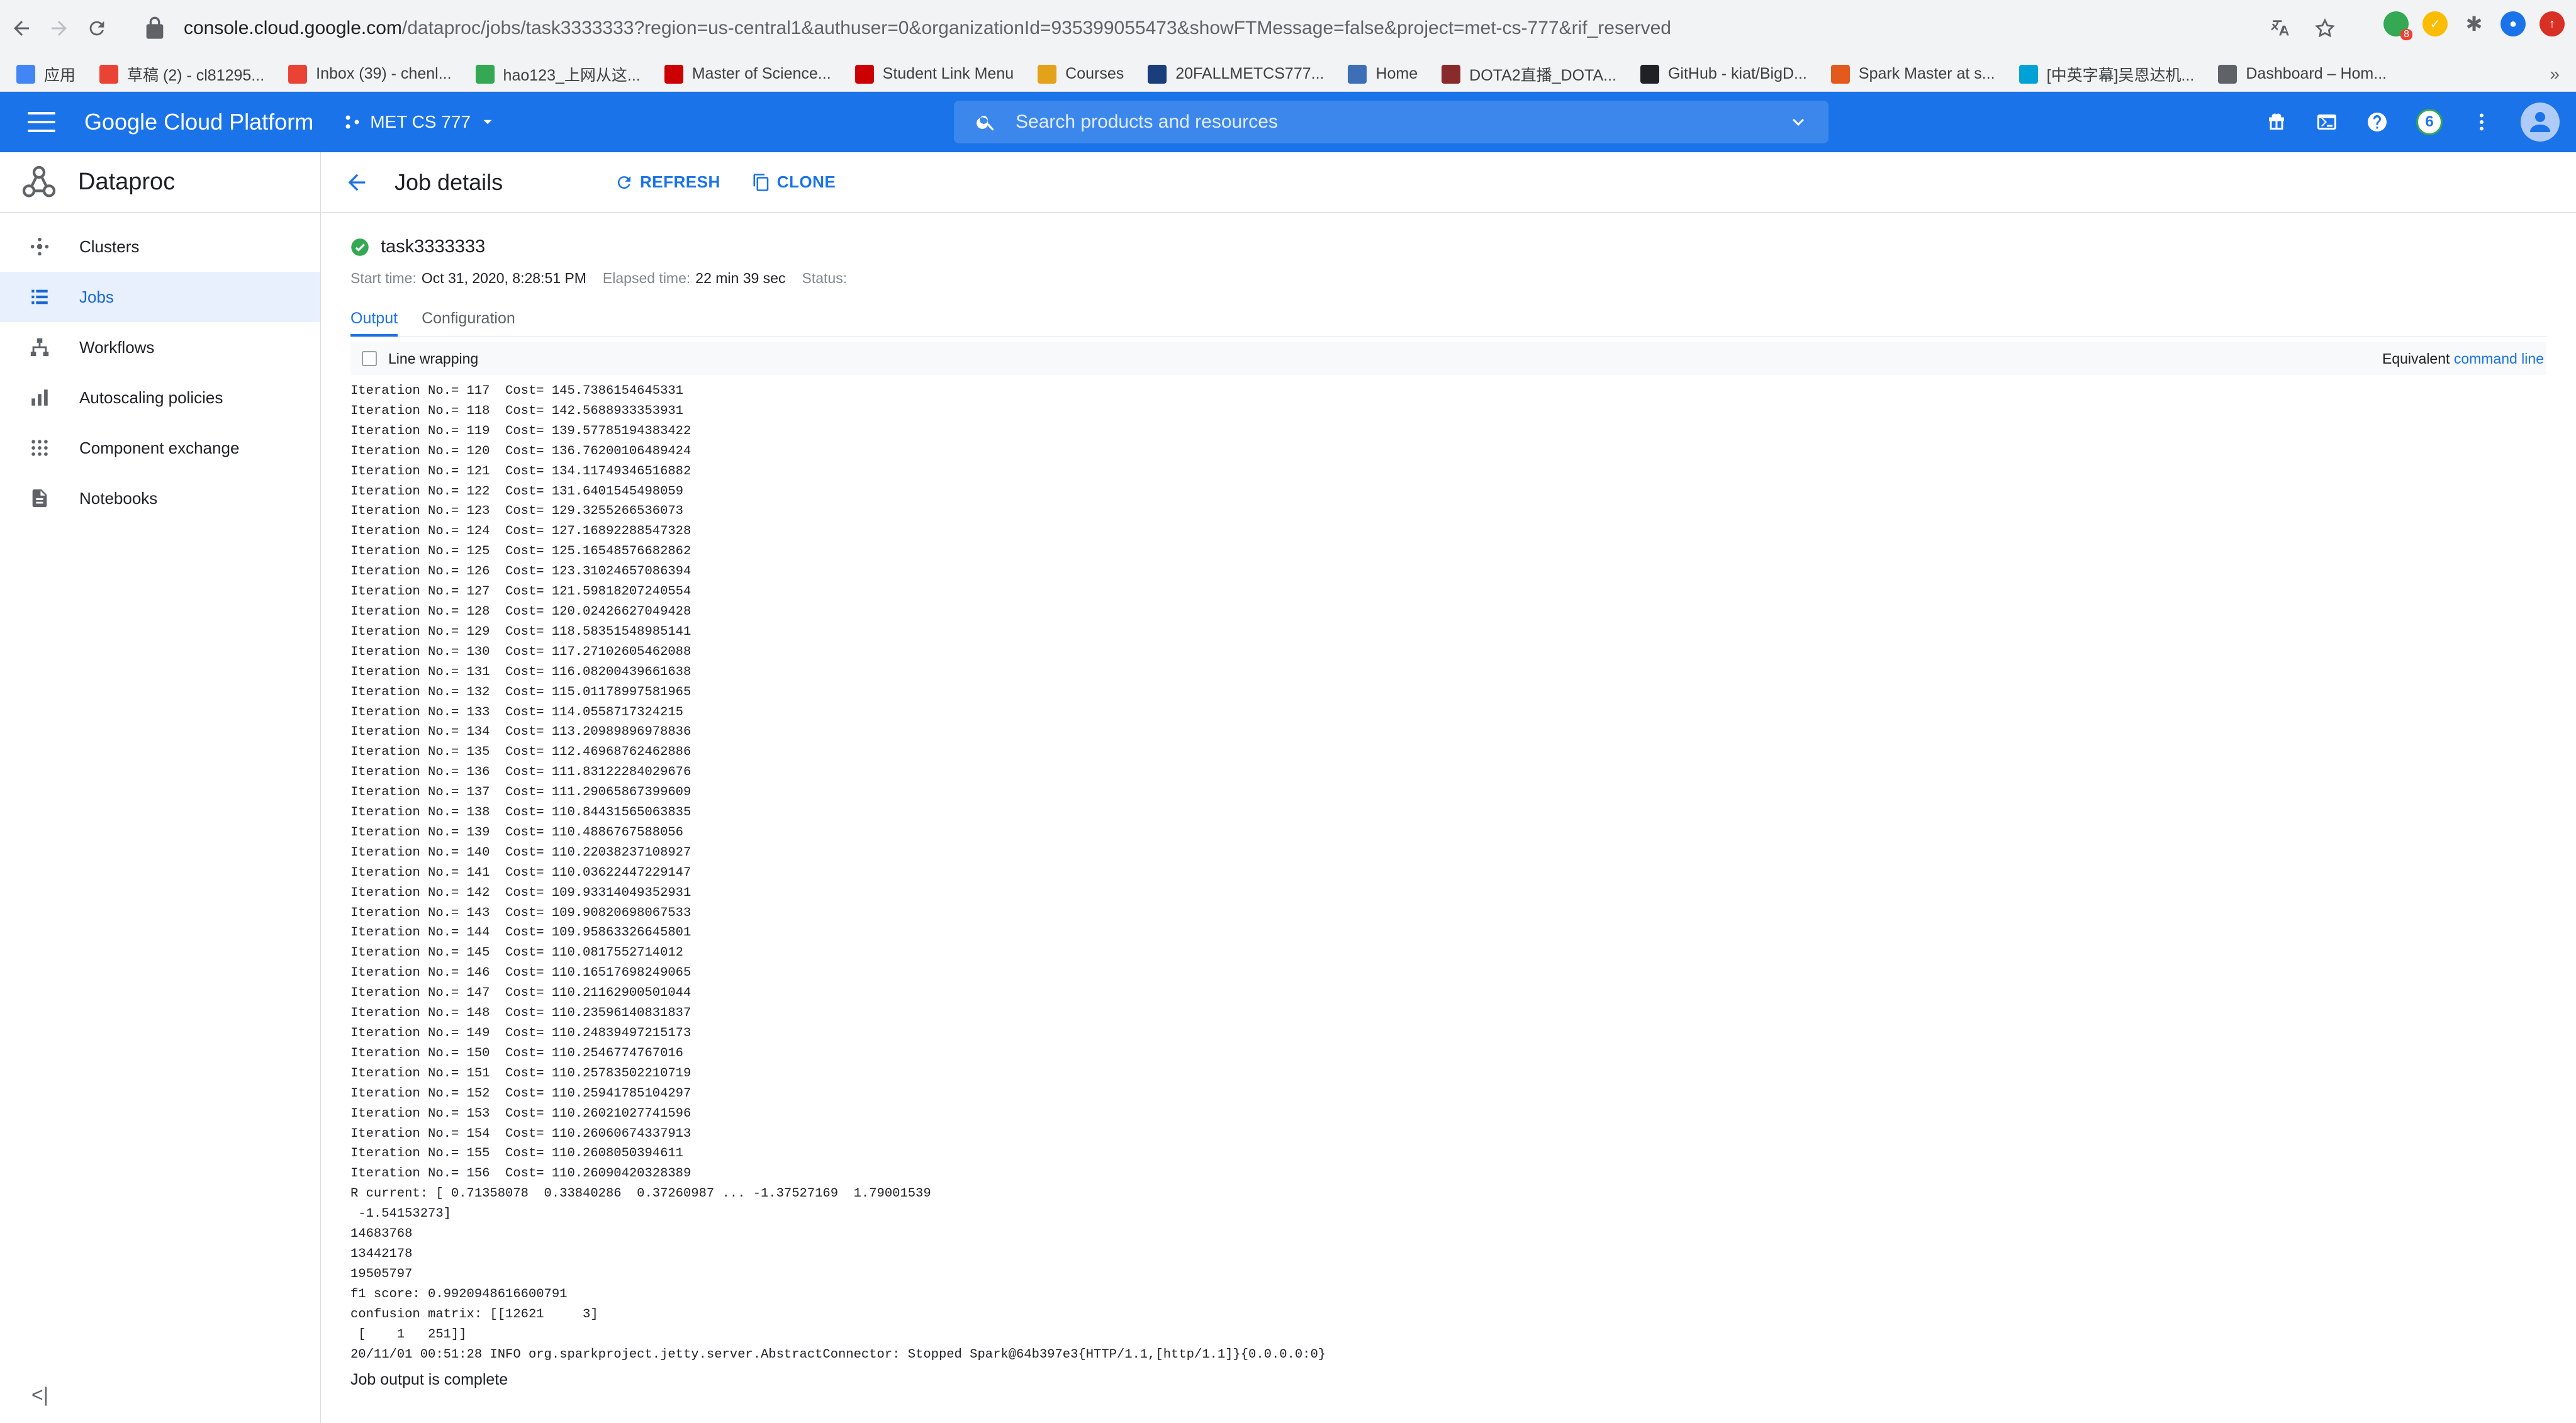  What do you see at coordinates (46, 74) in the screenshot?
I see `bookmark-item: 应用` at bounding box center [46, 74].